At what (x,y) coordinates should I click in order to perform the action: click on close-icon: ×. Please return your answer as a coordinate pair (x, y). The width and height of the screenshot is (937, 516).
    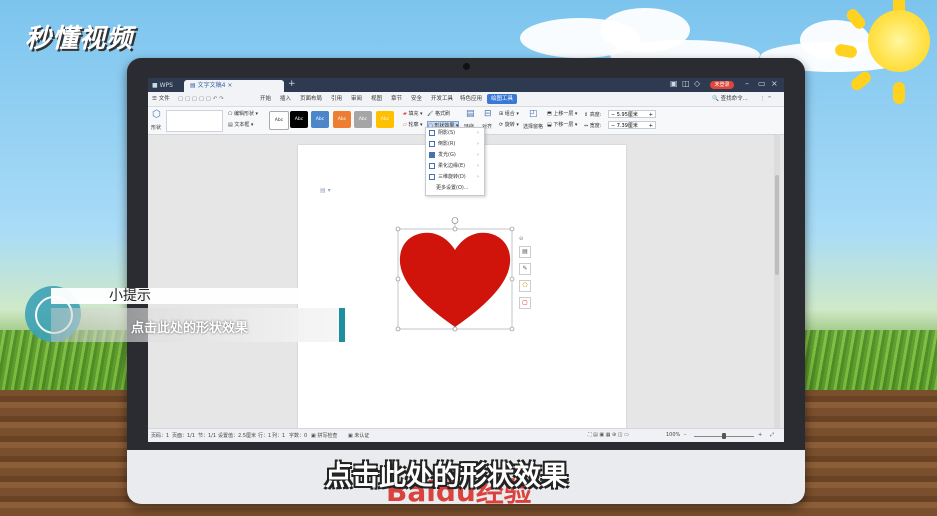
    Looking at the image, I should click on (774, 83).